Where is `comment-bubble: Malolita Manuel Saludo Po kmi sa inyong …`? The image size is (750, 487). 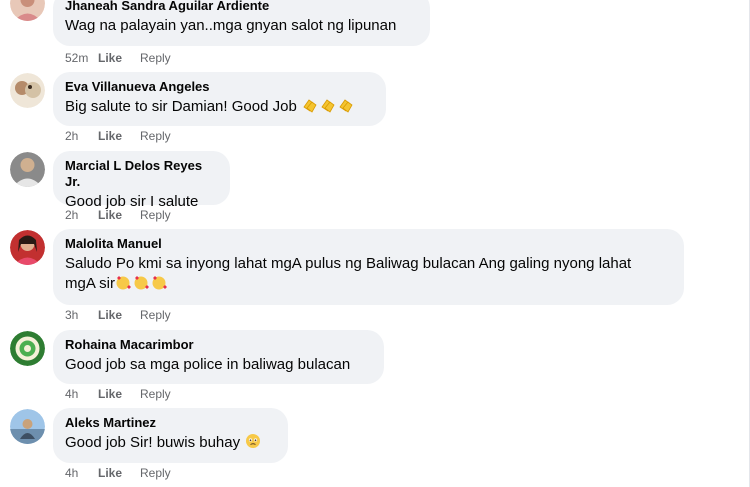
comment-bubble: Malolita Manuel Saludo Po kmi sa inyong … is located at coordinates (368, 267).